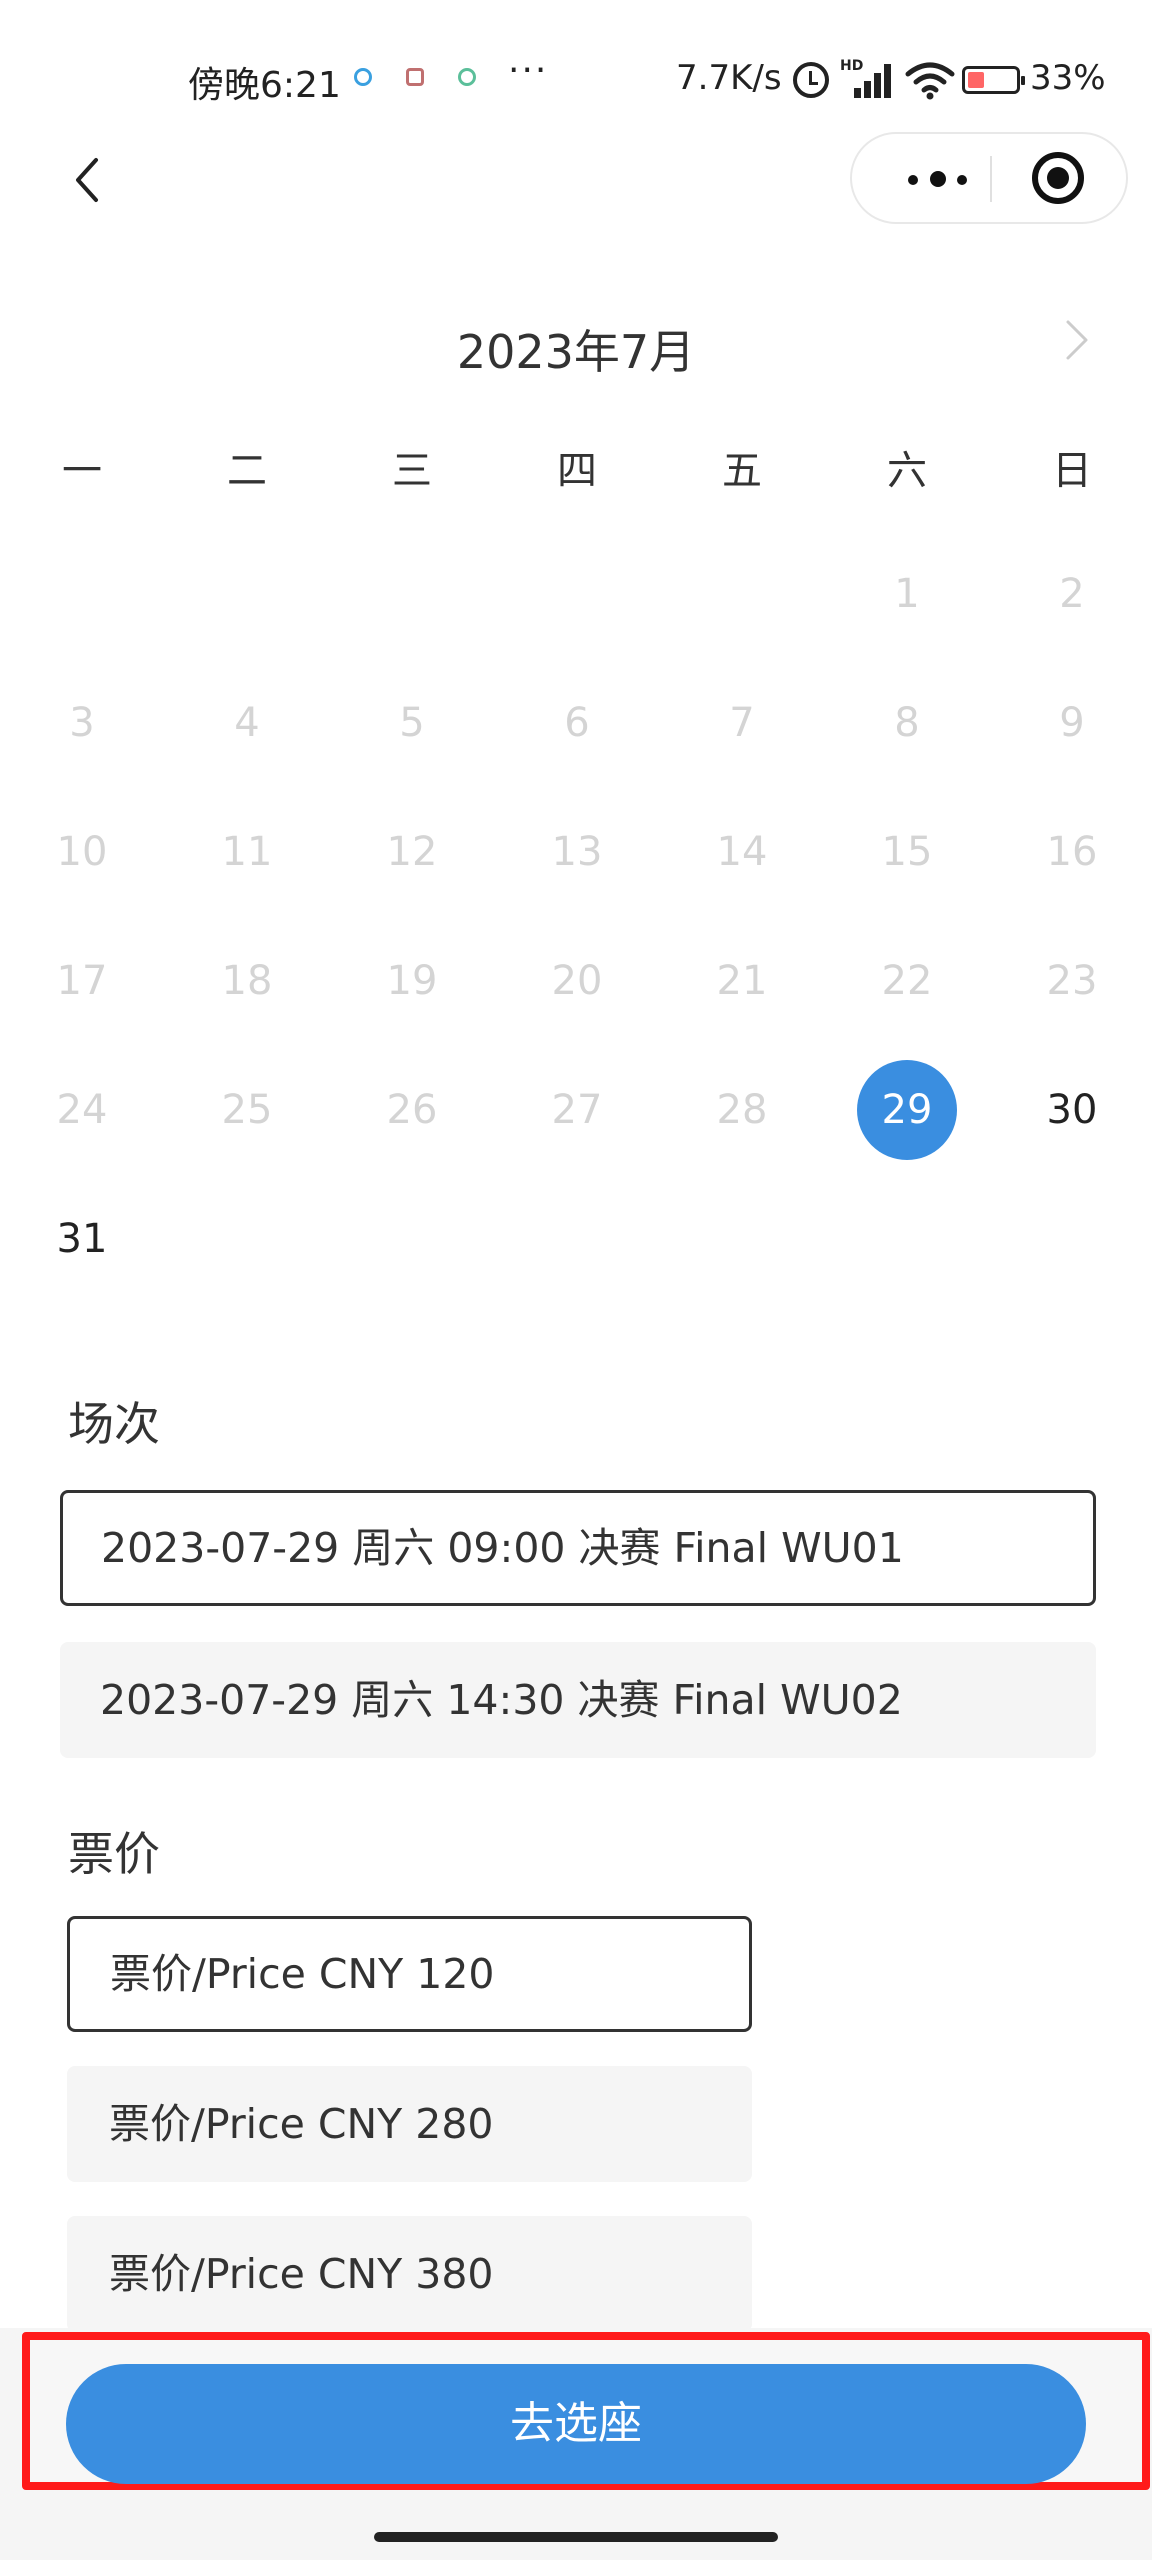 The image size is (1152, 2560). What do you see at coordinates (409, 1974) in the screenshot?
I see `price-option-1: 票价/Price CNY 120` at bounding box center [409, 1974].